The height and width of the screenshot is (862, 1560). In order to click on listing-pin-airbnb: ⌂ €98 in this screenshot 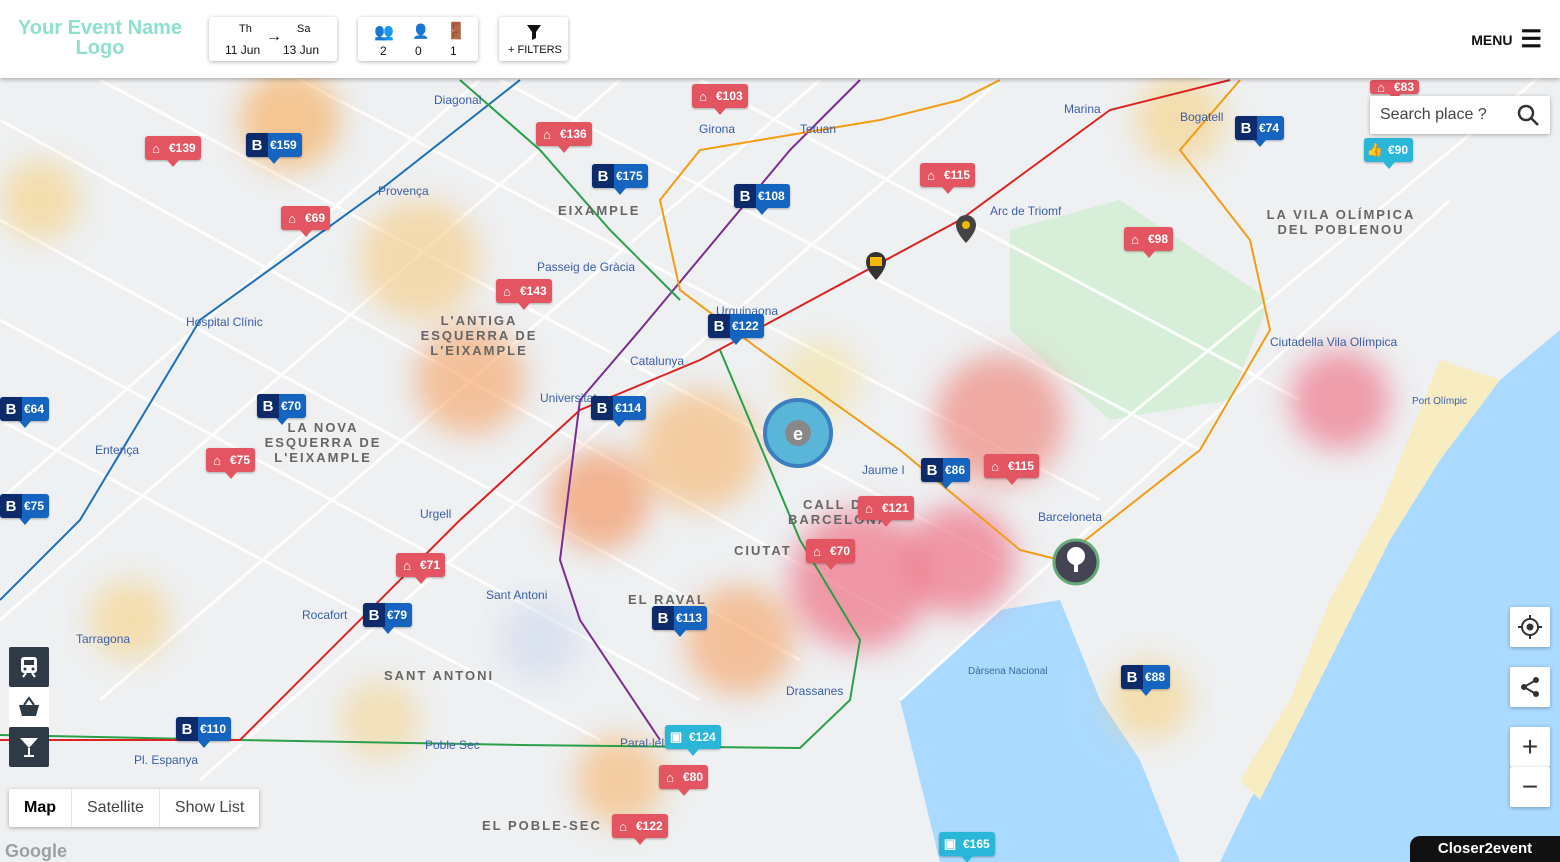, I will do `click(1149, 242)`.